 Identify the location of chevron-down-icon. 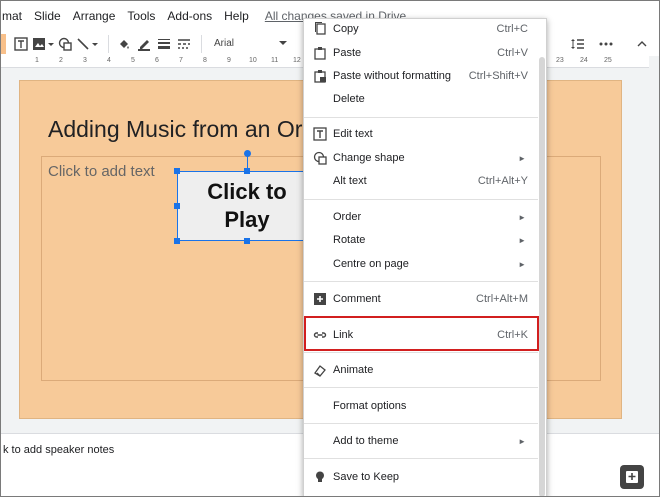
(283, 44).